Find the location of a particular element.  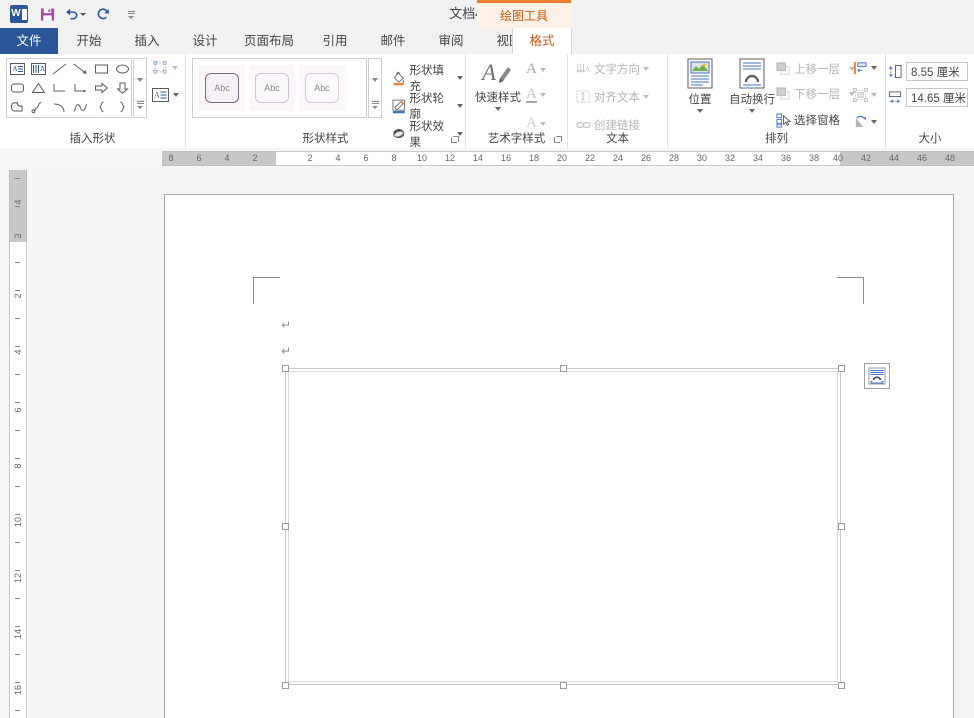

quick-access-toolbar: W is located at coordinates (72, 14).